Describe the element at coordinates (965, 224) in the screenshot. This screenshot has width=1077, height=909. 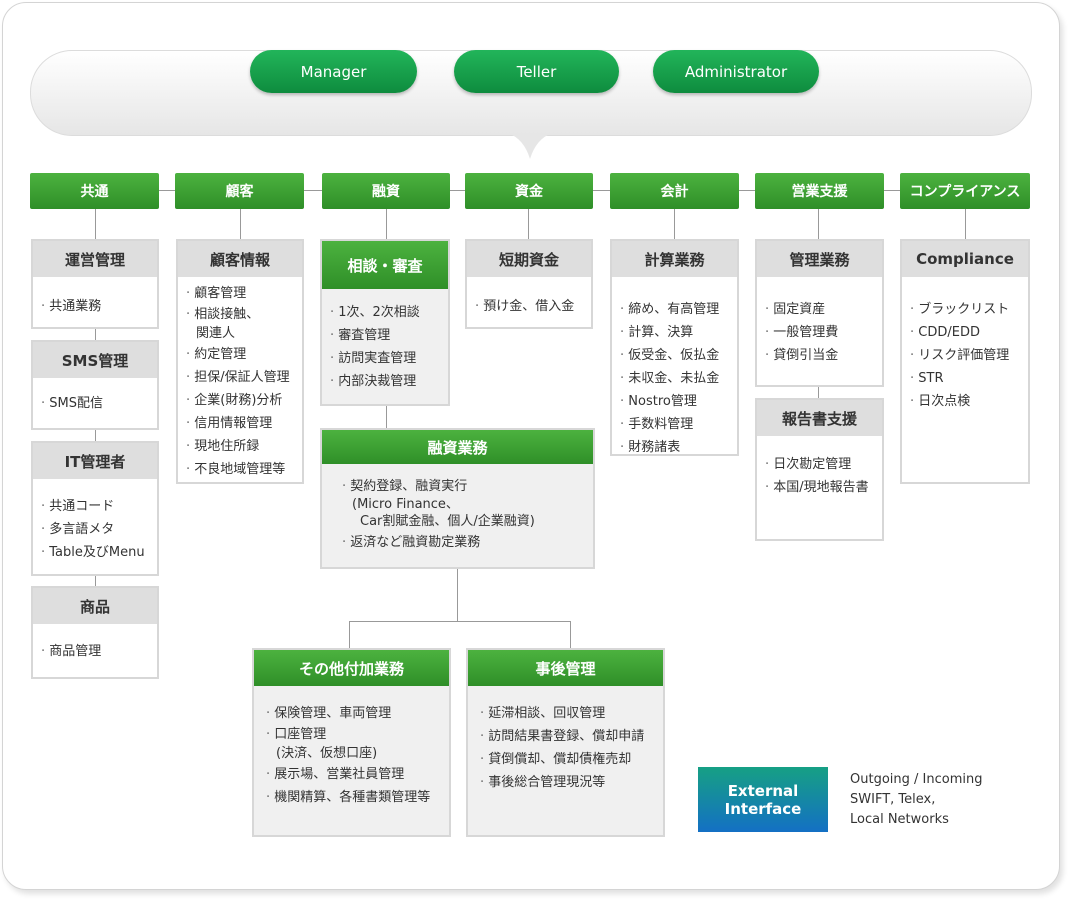
I see `connector-compliance` at that location.